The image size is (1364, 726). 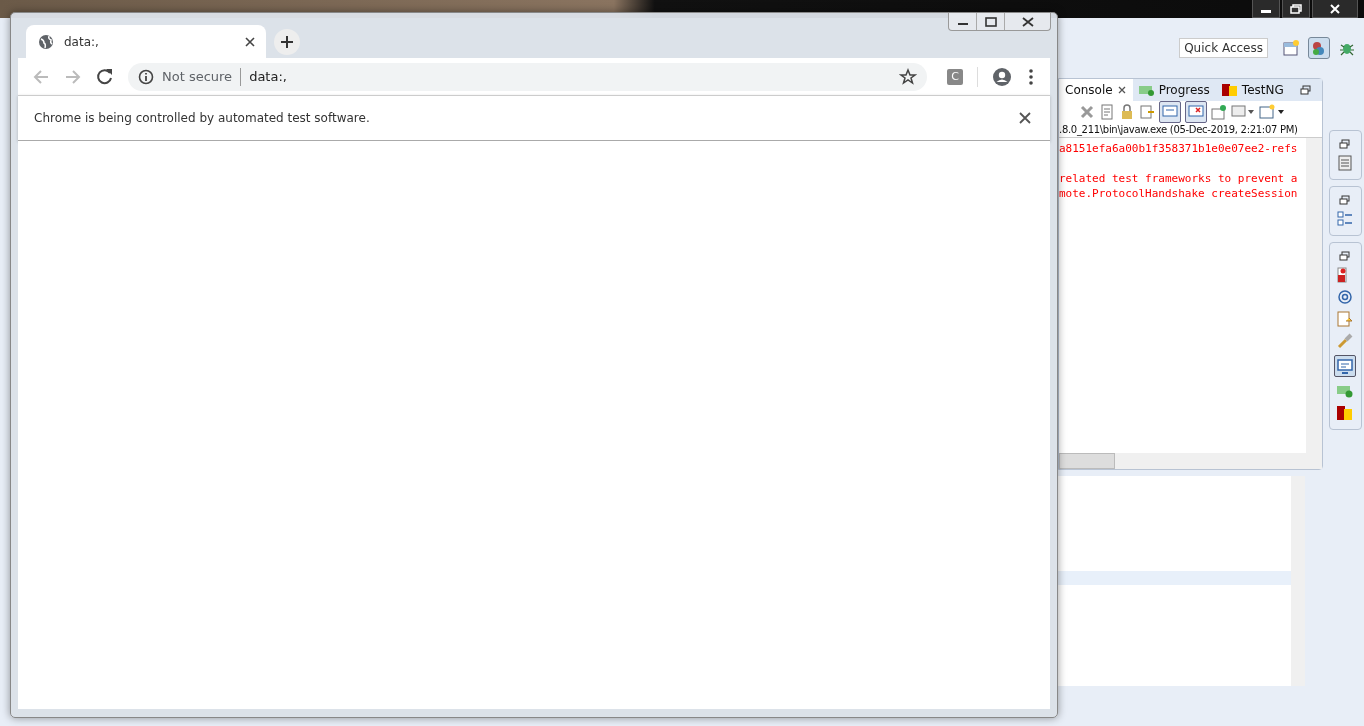 What do you see at coordinates (1223, 48) in the screenshot?
I see `quick-access-field: Quick Access` at bounding box center [1223, 48].